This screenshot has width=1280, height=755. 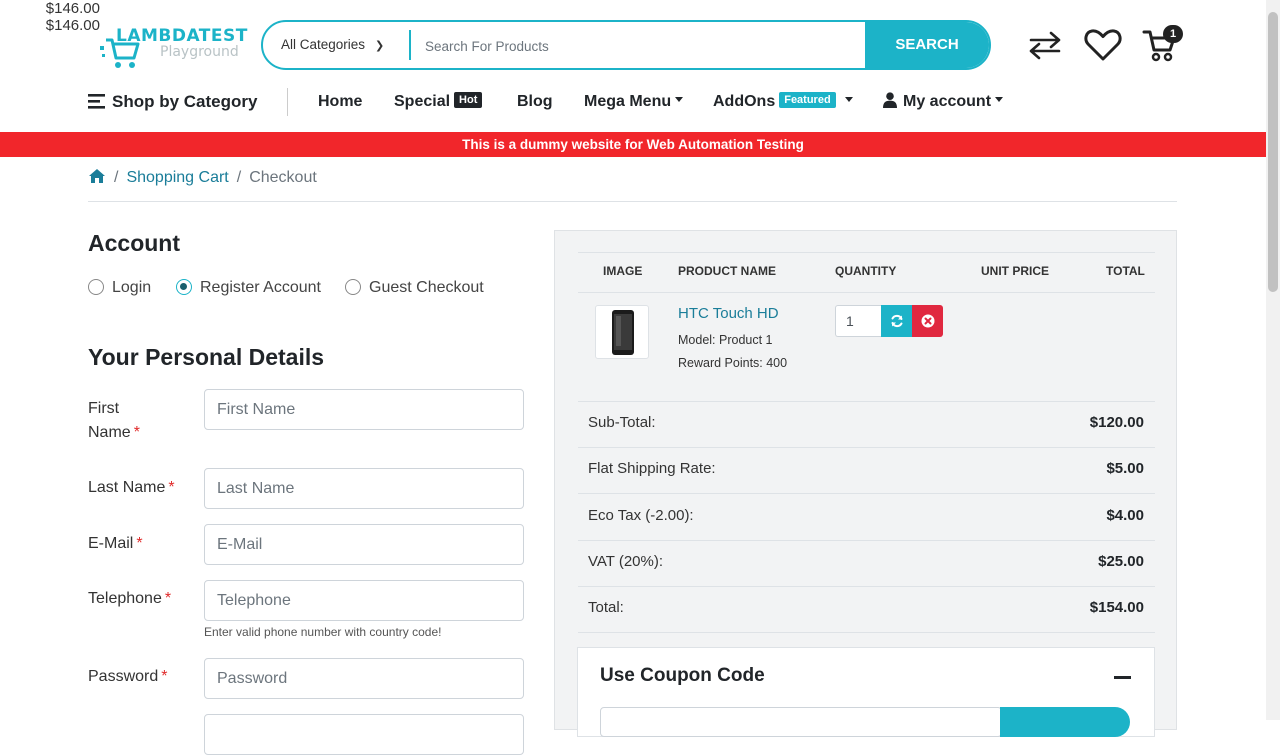 I want to click on nav-mega-menu: Mega Menu, so click(x=634, y=102).